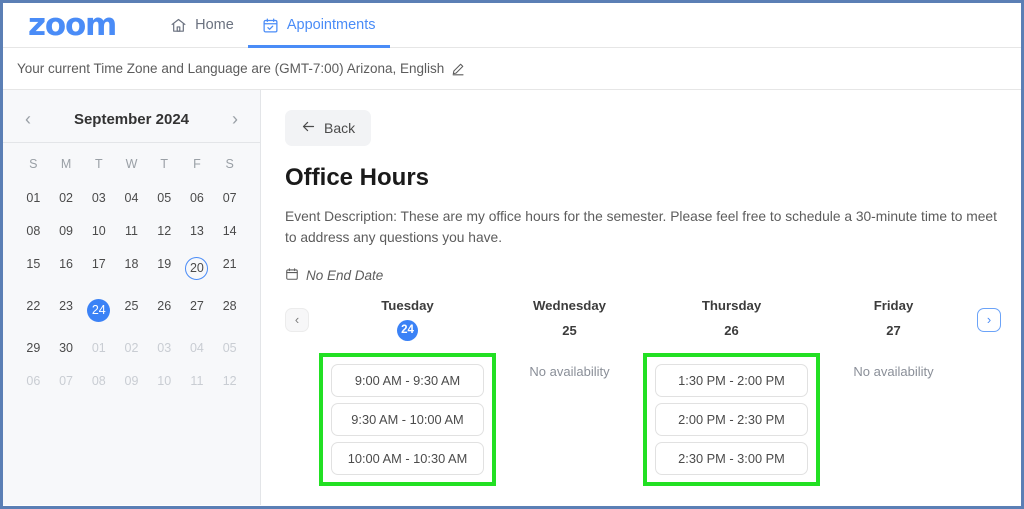  Describe the element at coordinates (164, 231) in the screenshot. I see `calendar-day: 12` at that location.